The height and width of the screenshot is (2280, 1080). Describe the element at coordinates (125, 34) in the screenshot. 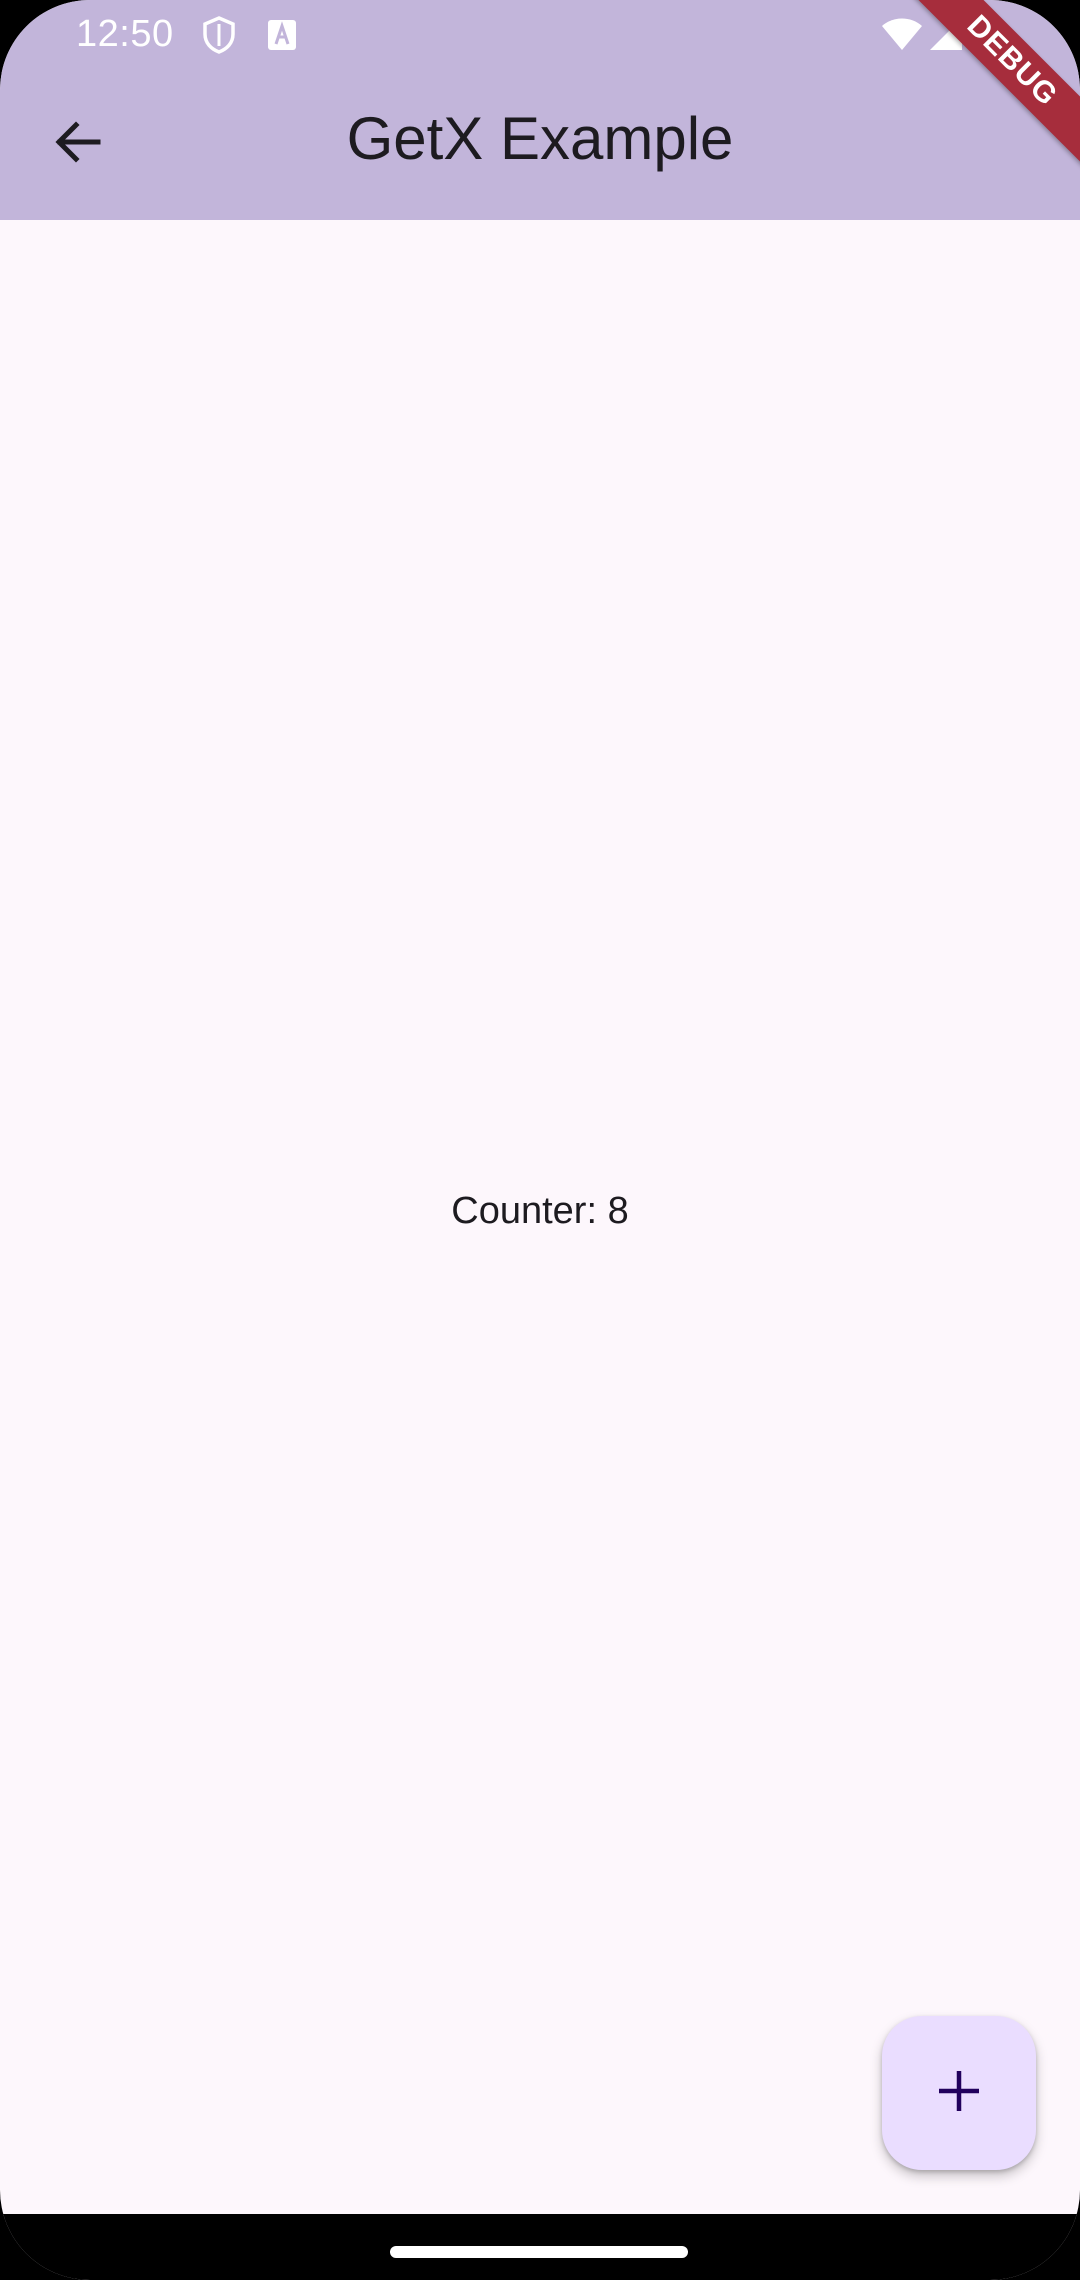

I see `status-time: 12:50` at that location.